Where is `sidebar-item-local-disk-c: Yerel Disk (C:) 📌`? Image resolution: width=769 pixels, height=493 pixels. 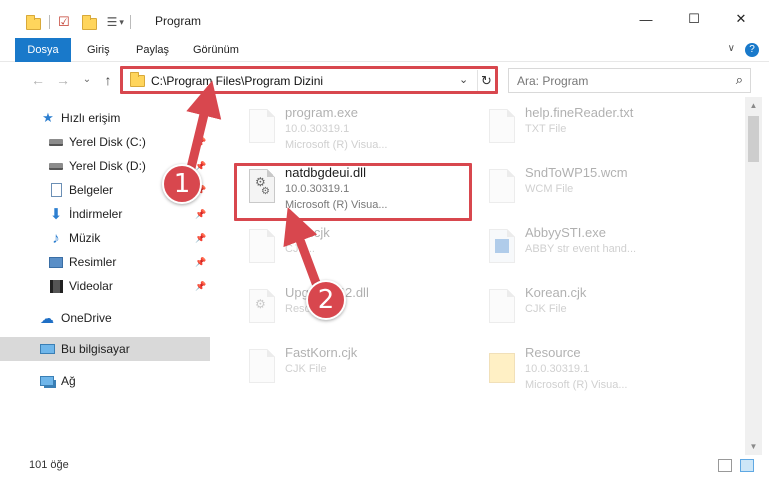 sidebar-item-local-disk-c: Yerel Disk (C:) 📌 is located at coordinates (105, 142).